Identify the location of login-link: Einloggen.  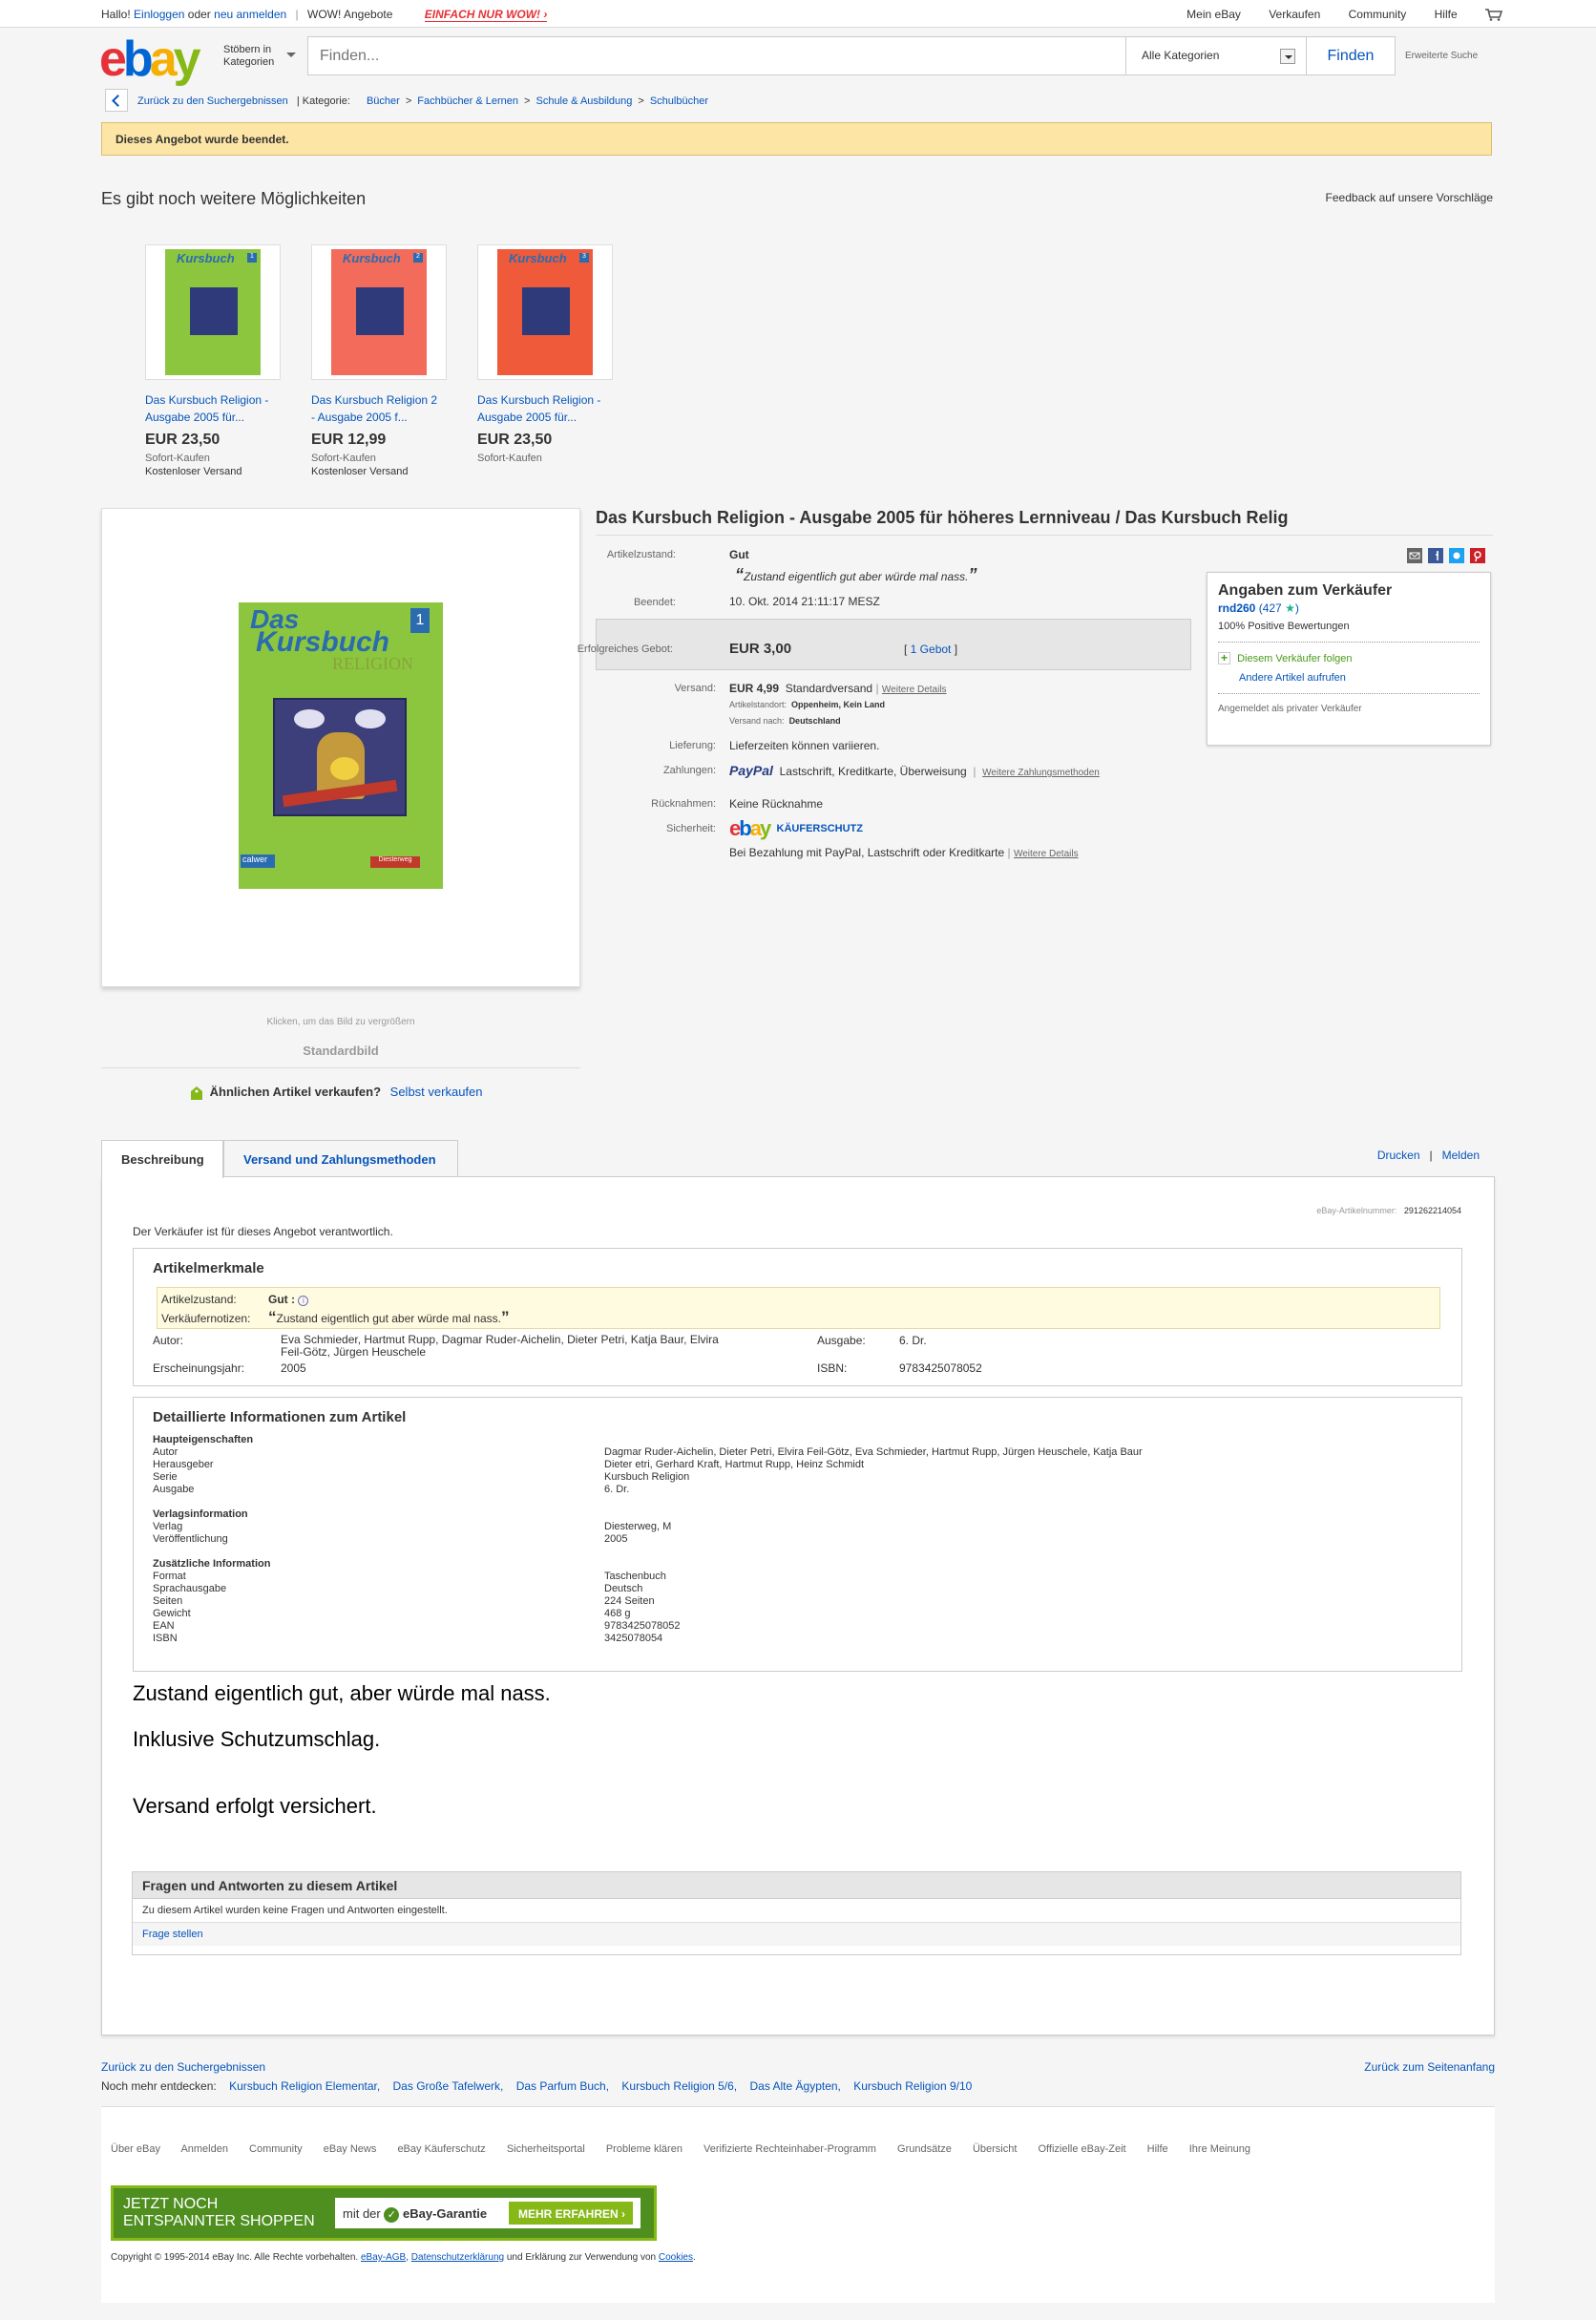
(159, 14).